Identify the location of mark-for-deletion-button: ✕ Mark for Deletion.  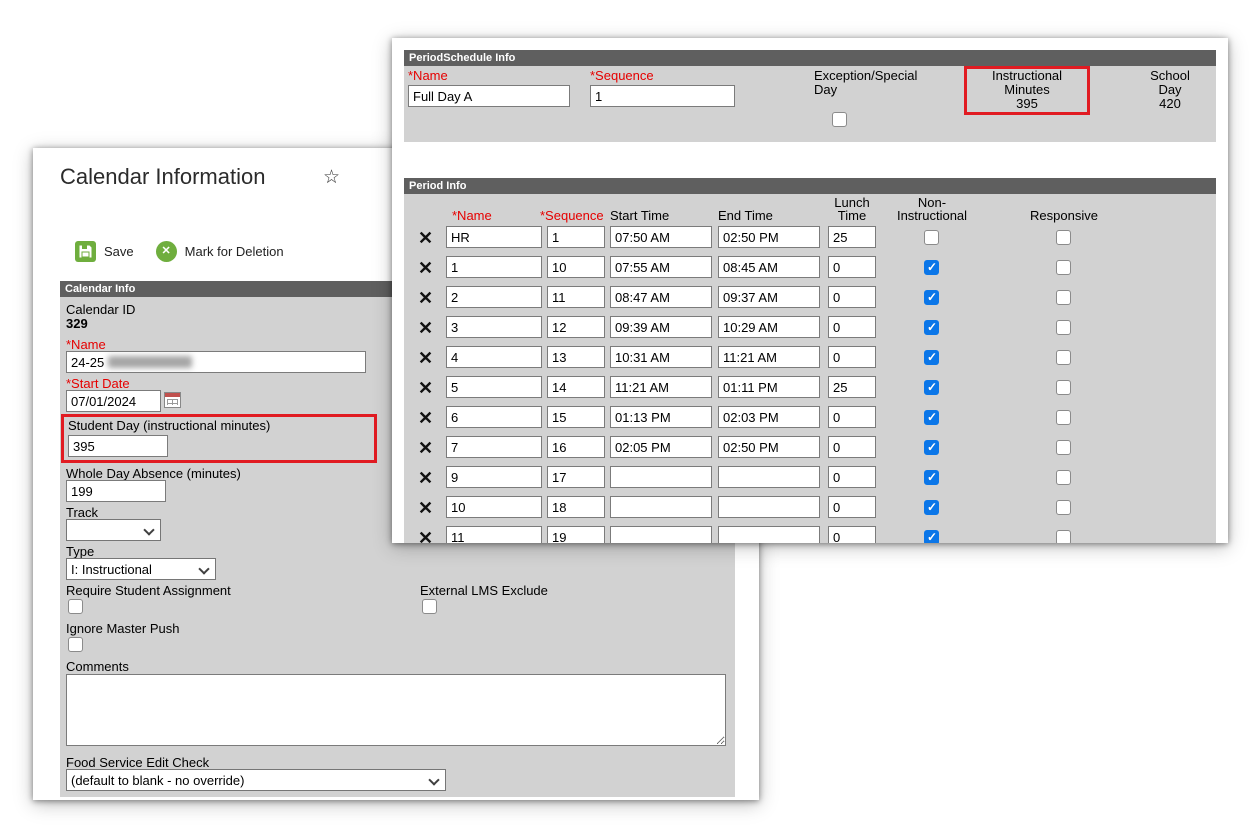
(219, 251).